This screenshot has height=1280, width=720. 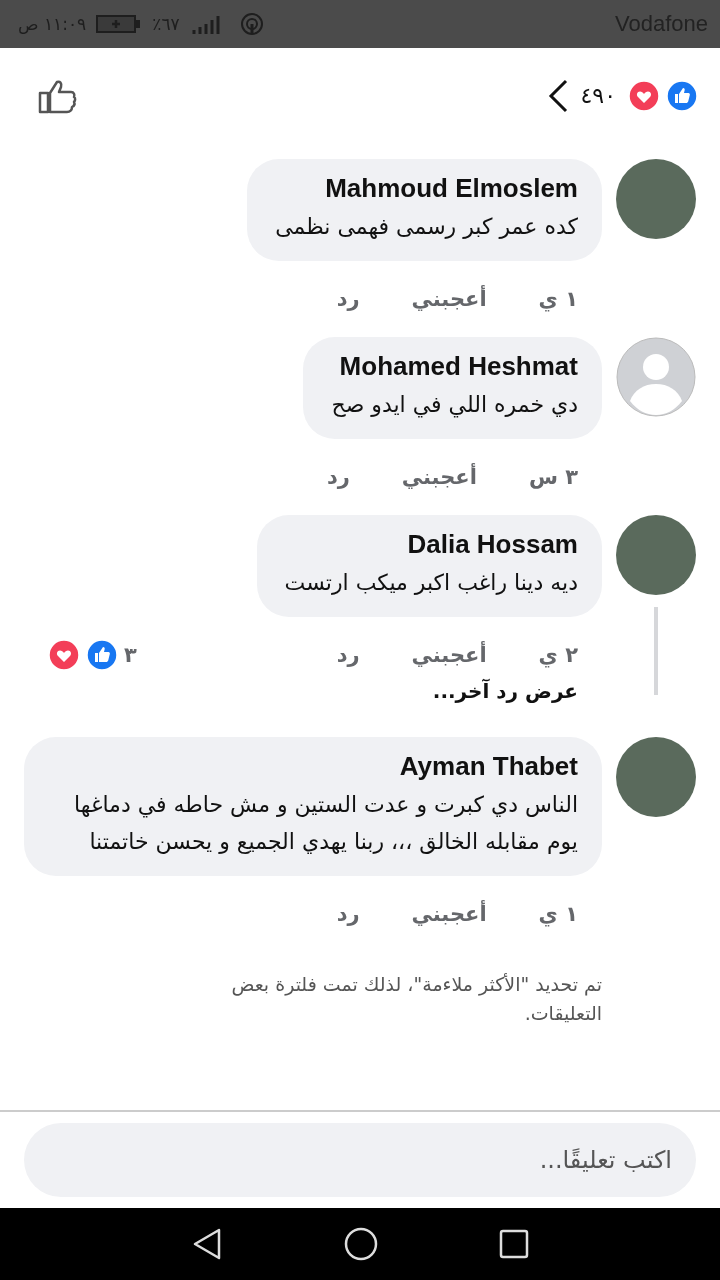 What do you see at coordinates (431, 583) in the screenshot?
I see `comment-text: ديه دينا راغب اكبر ميكب ارتست` at bounding box center [431, 583].